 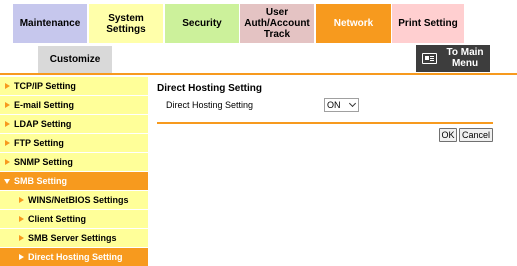 What do you see at coordinates (476, 135) in the screenshot?
I see `cancel-button: Cancel` at bounding box center [476, 135].